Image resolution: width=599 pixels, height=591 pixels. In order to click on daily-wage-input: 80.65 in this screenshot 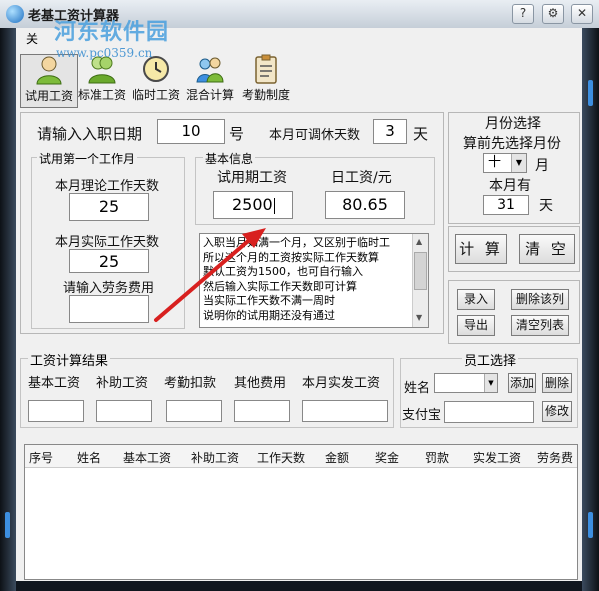, I will do `click(365, 205)`.